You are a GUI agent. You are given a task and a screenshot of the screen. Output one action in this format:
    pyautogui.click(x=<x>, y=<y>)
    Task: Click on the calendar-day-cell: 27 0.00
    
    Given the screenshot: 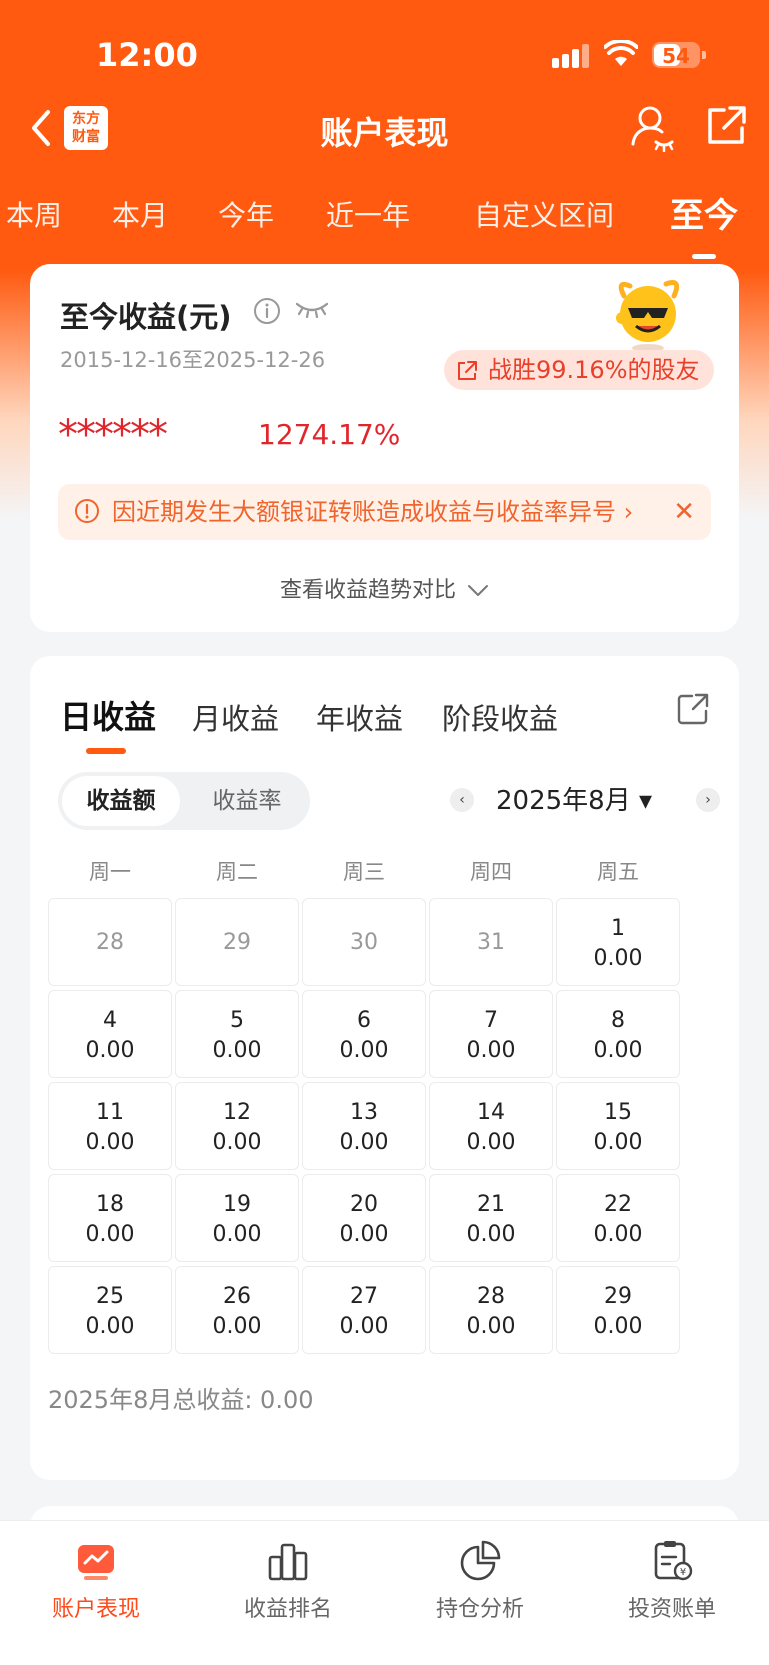 What is the action you would take?
    pyautogui.click(x=364, y=1310)
    